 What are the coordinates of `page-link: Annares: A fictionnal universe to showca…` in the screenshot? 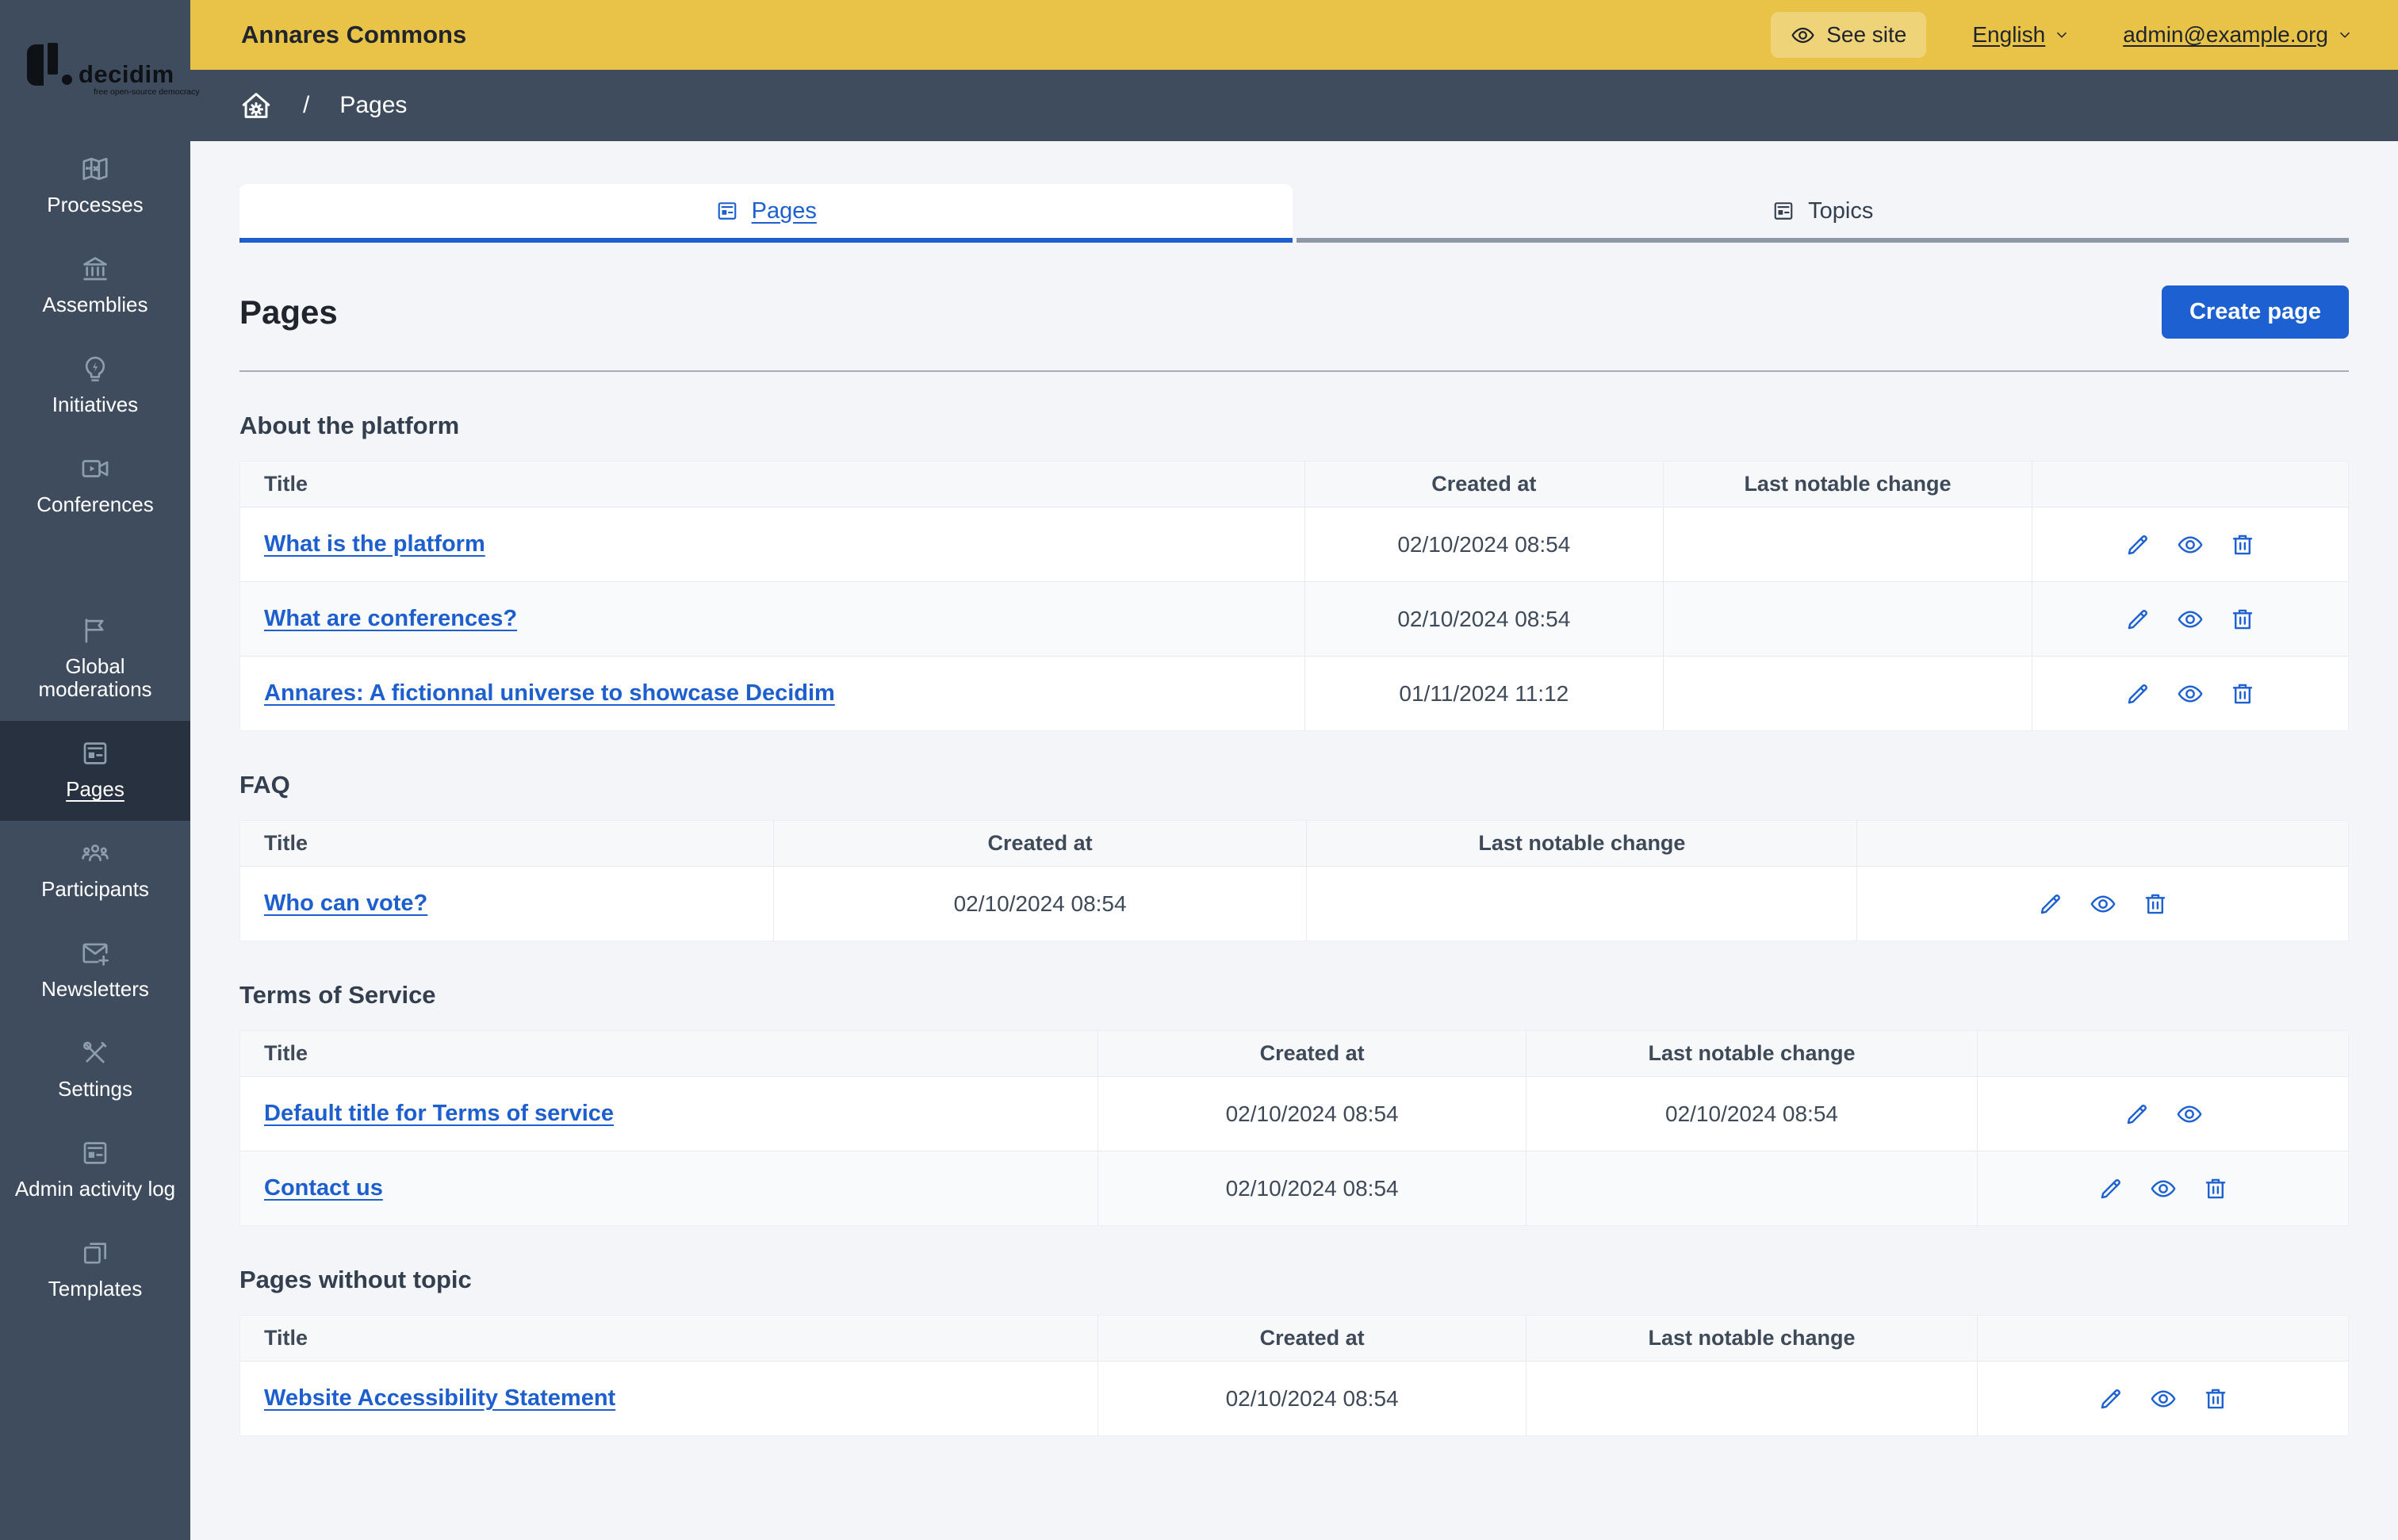 It's located at (550, 693).